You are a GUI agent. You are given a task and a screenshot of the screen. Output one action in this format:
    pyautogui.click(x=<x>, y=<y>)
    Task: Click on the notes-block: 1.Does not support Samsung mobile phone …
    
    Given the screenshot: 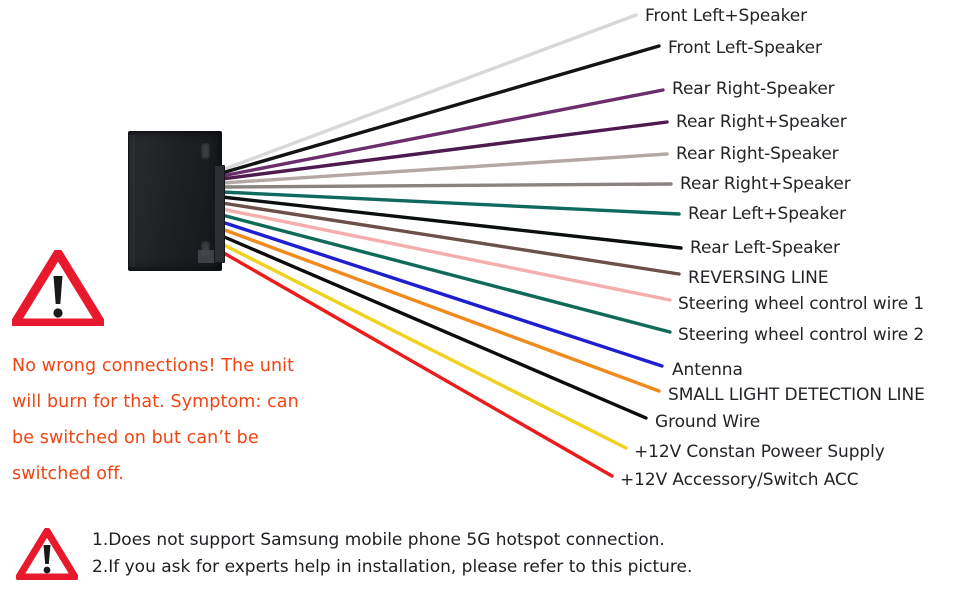 What is the action you would take?
    pyautogui.click(x=354, y=554)
    